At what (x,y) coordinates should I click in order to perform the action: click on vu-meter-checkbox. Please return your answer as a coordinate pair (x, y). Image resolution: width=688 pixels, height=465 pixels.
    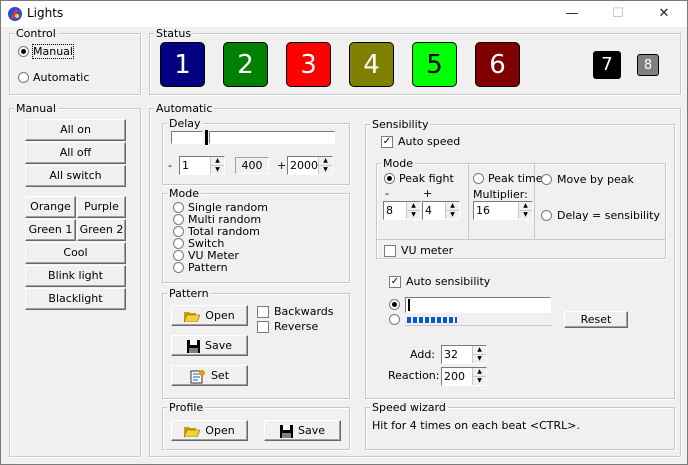
    Looking at the image, I should click on (390, 251).